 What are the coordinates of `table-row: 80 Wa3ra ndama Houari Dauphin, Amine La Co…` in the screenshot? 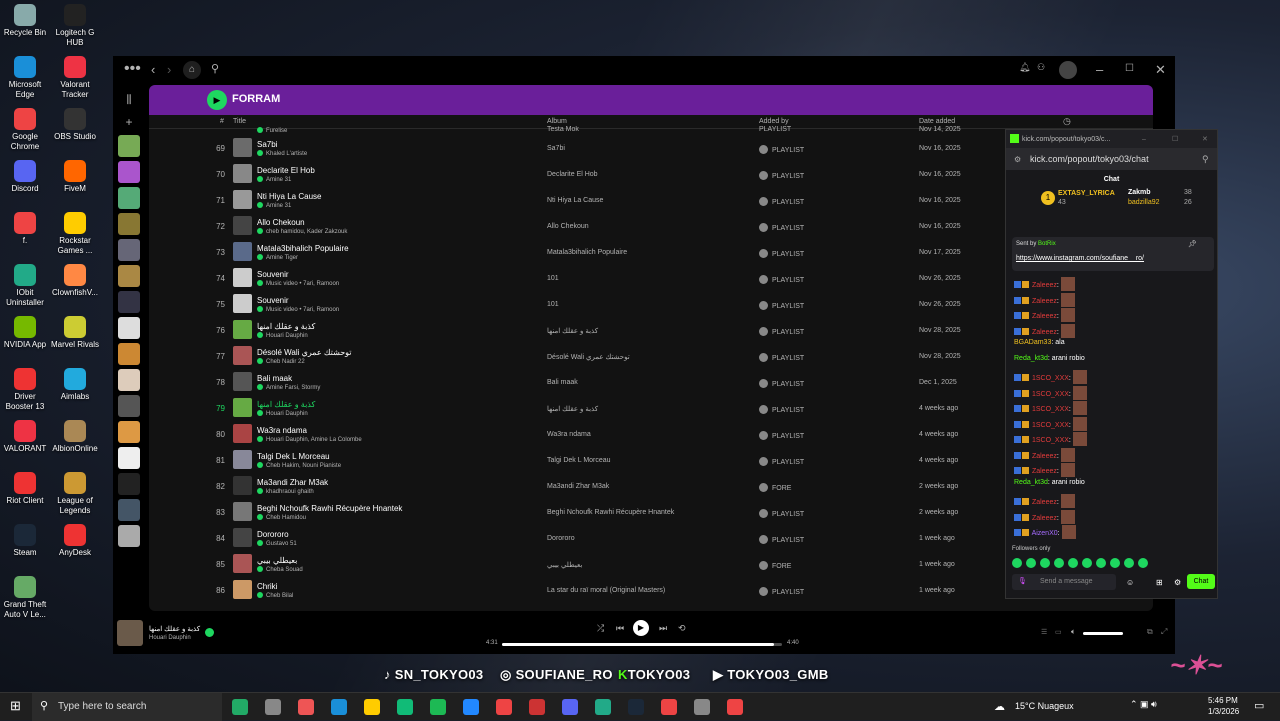 It's located at (651, 434).